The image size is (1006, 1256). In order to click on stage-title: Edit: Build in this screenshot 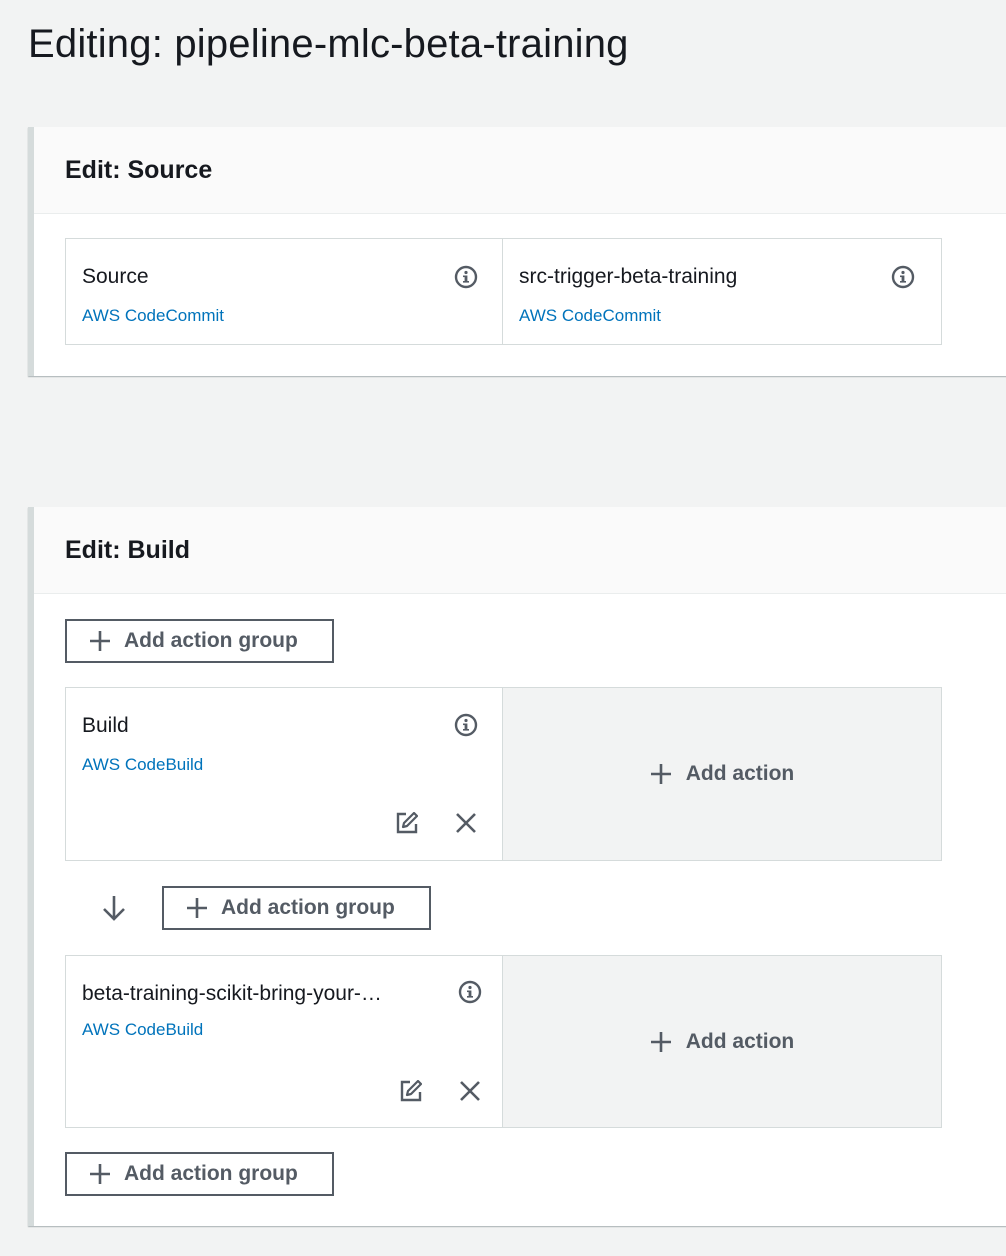, I will do `click(127, 549)`.